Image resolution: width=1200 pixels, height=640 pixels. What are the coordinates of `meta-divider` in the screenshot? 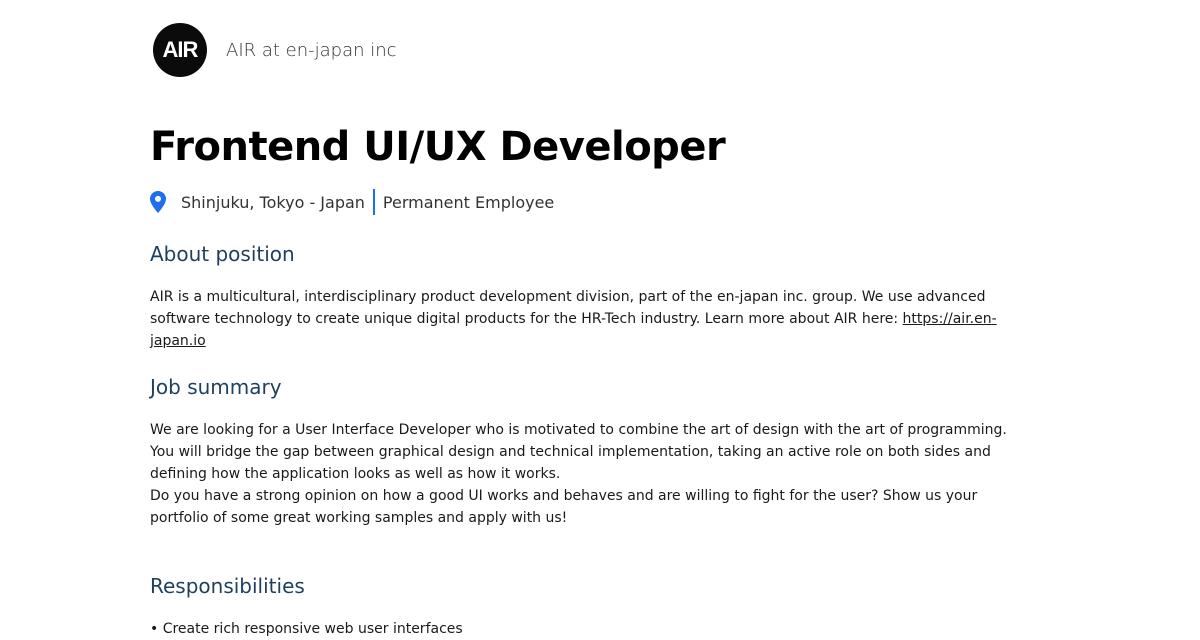 It's located at (373, 202).